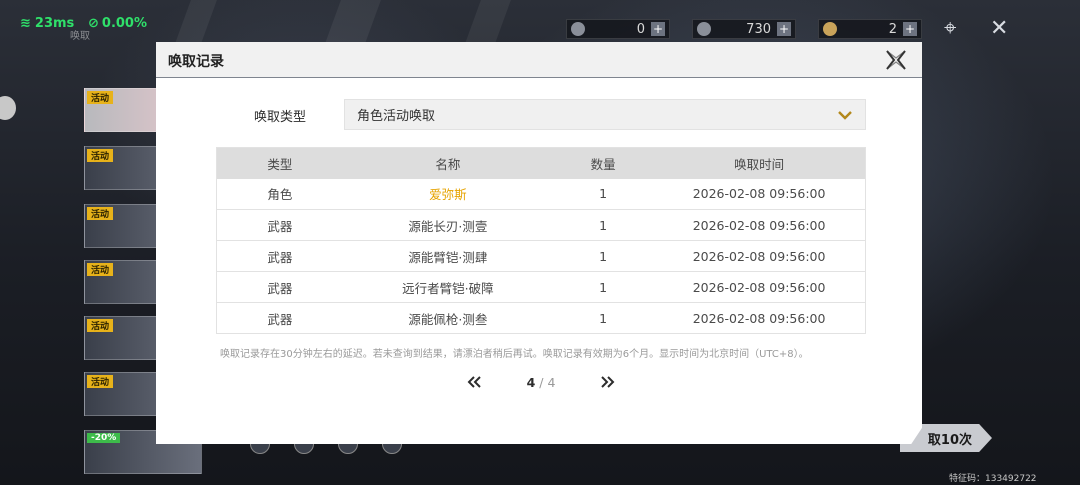 The width and height of the screenshot is (1080, 485). What do you see at coordinates (280, 117) in the screenshot?
I see `summon-type-label: 唤取类型` at bounding box center [280, 117].